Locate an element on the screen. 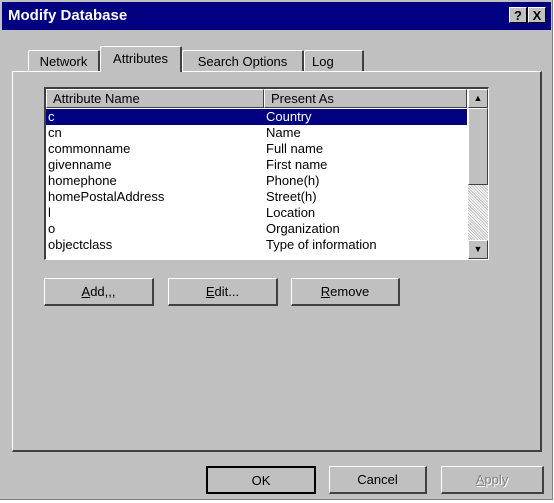 This screenshot has width=554, height=503. present-as-cell: Full name is located at coordinates (295, 148).